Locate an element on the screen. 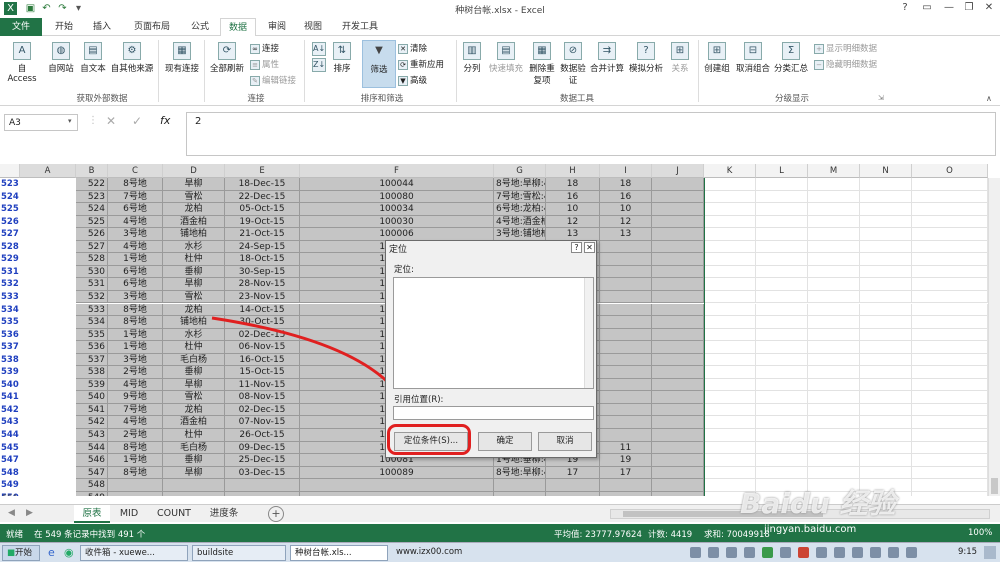 Image resolution: width=1000 pixels, height=562 pixels. windows-logo-icon: ■ is located at coordinates (11, 553).